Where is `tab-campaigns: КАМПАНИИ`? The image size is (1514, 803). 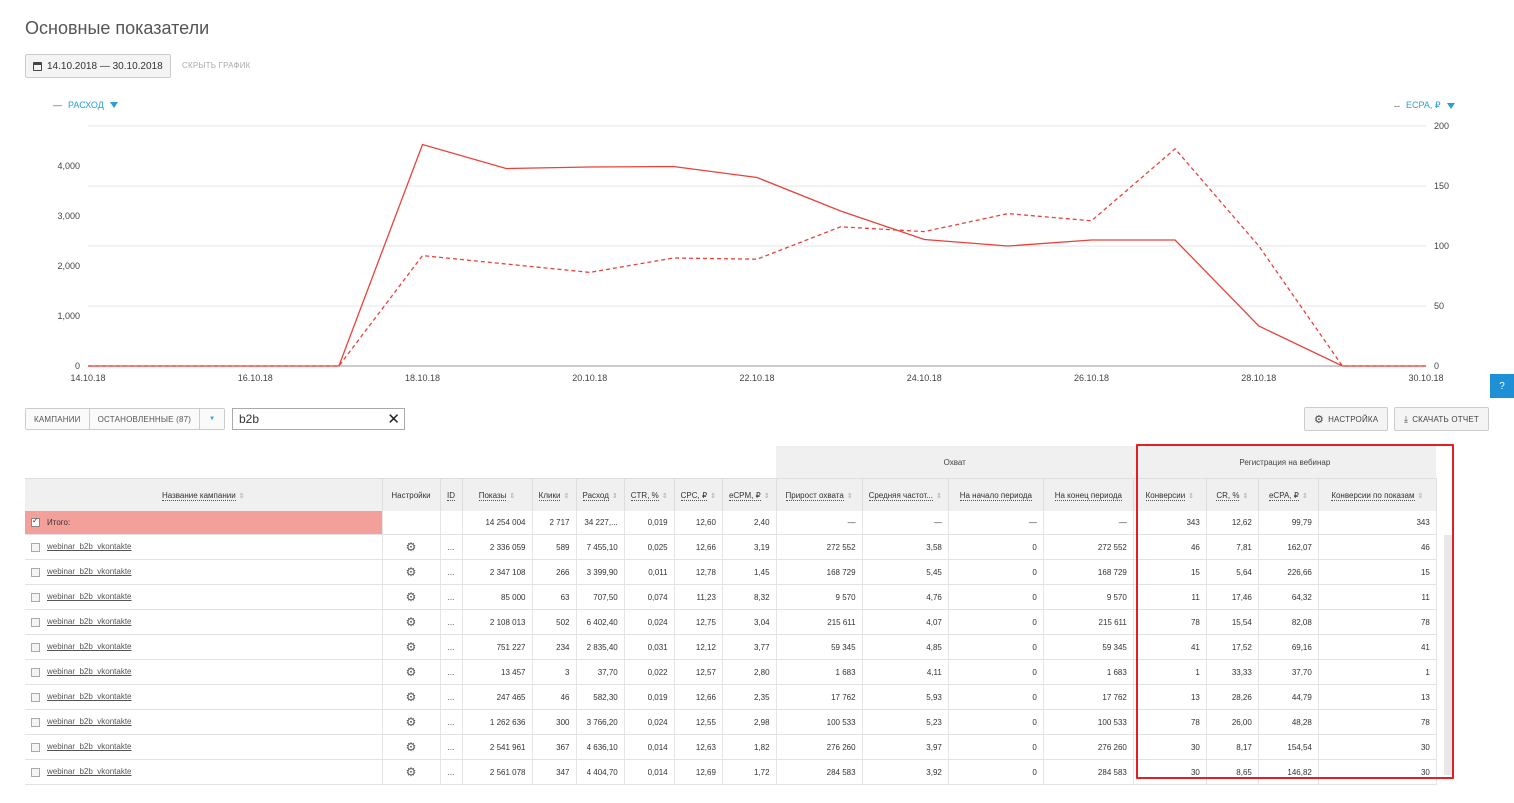 tab-campaigns: КАМПАНИИ is located at coordinates (58, 419).